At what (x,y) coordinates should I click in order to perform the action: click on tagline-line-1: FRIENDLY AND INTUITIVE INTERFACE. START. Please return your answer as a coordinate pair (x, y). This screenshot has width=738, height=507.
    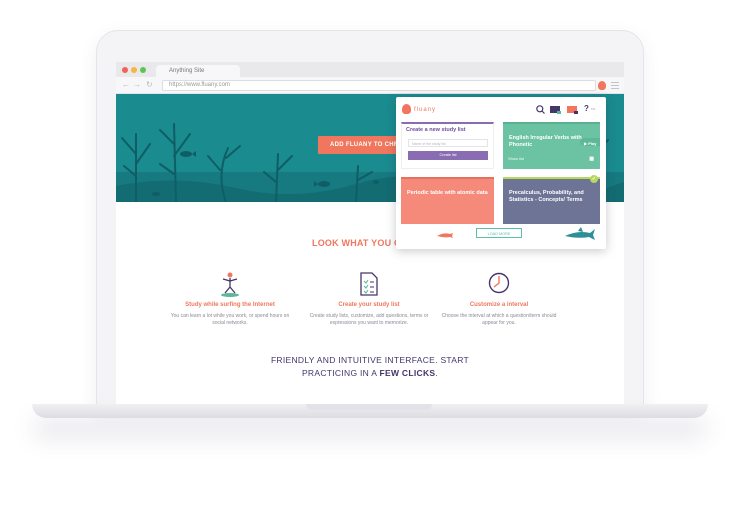
    Looking at the image, I should click on (370, 360).